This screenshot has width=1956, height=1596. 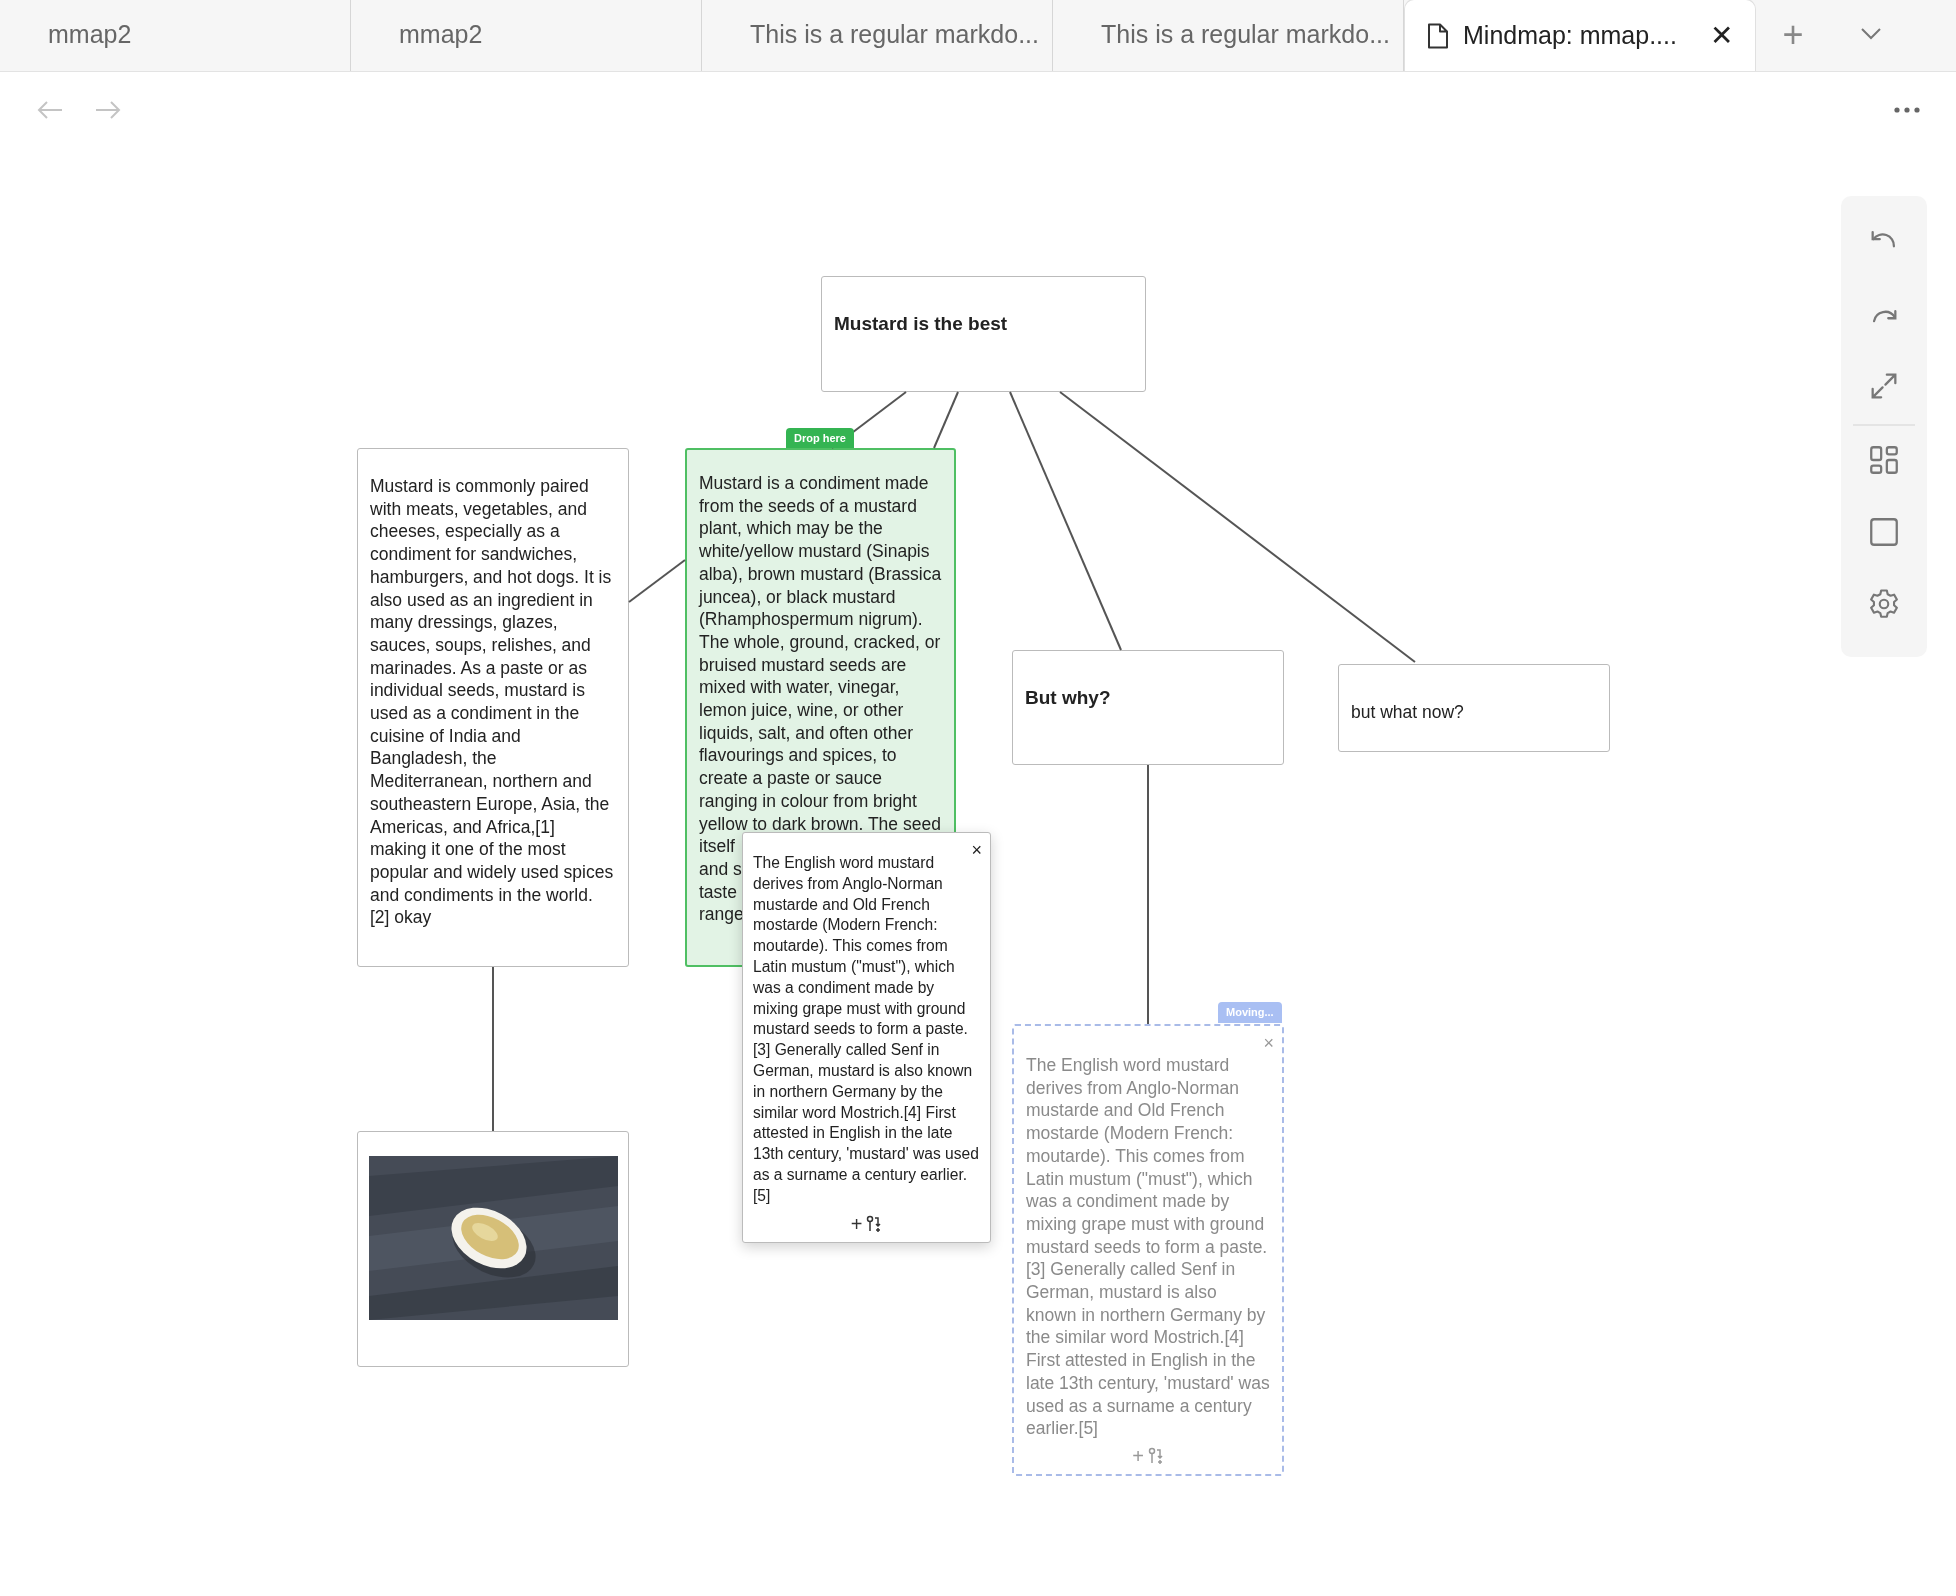 What do you see at coordinates (1884, 460) in the screenshot?
I see `grid-icon` at bounding box center [1884, 460].